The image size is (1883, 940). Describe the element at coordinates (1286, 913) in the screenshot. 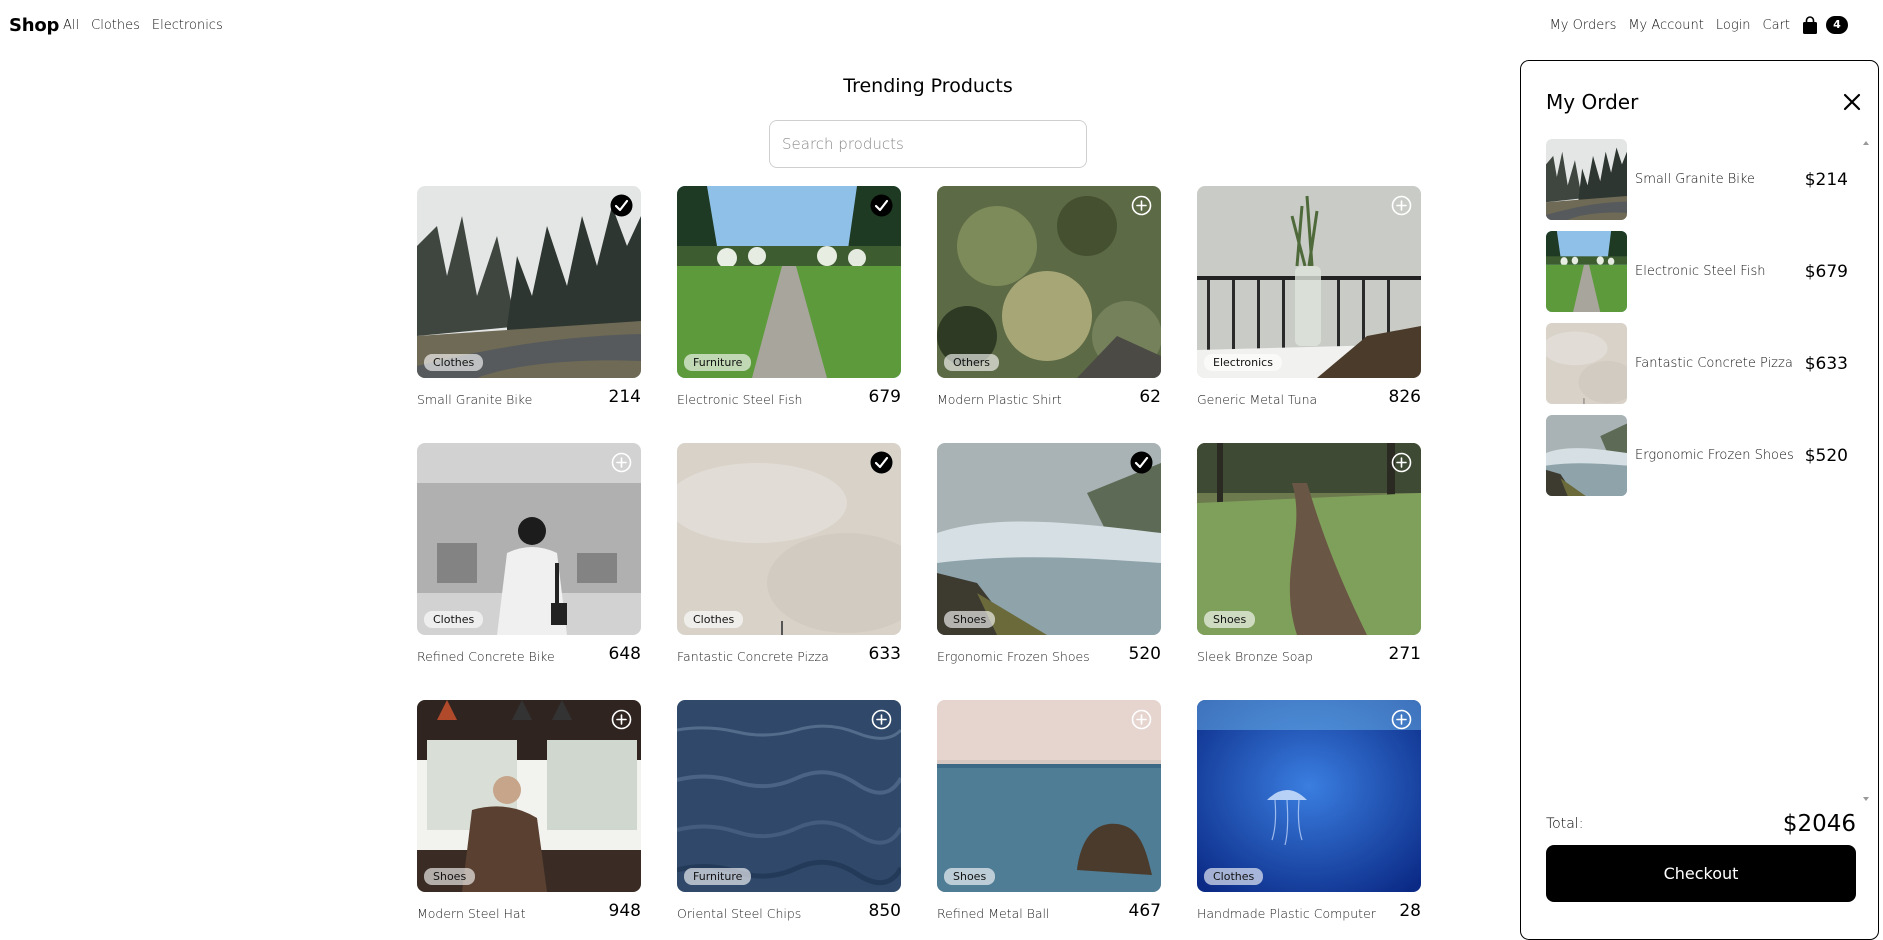

I see `product-name: Handmade Plastic Computer` at that location.